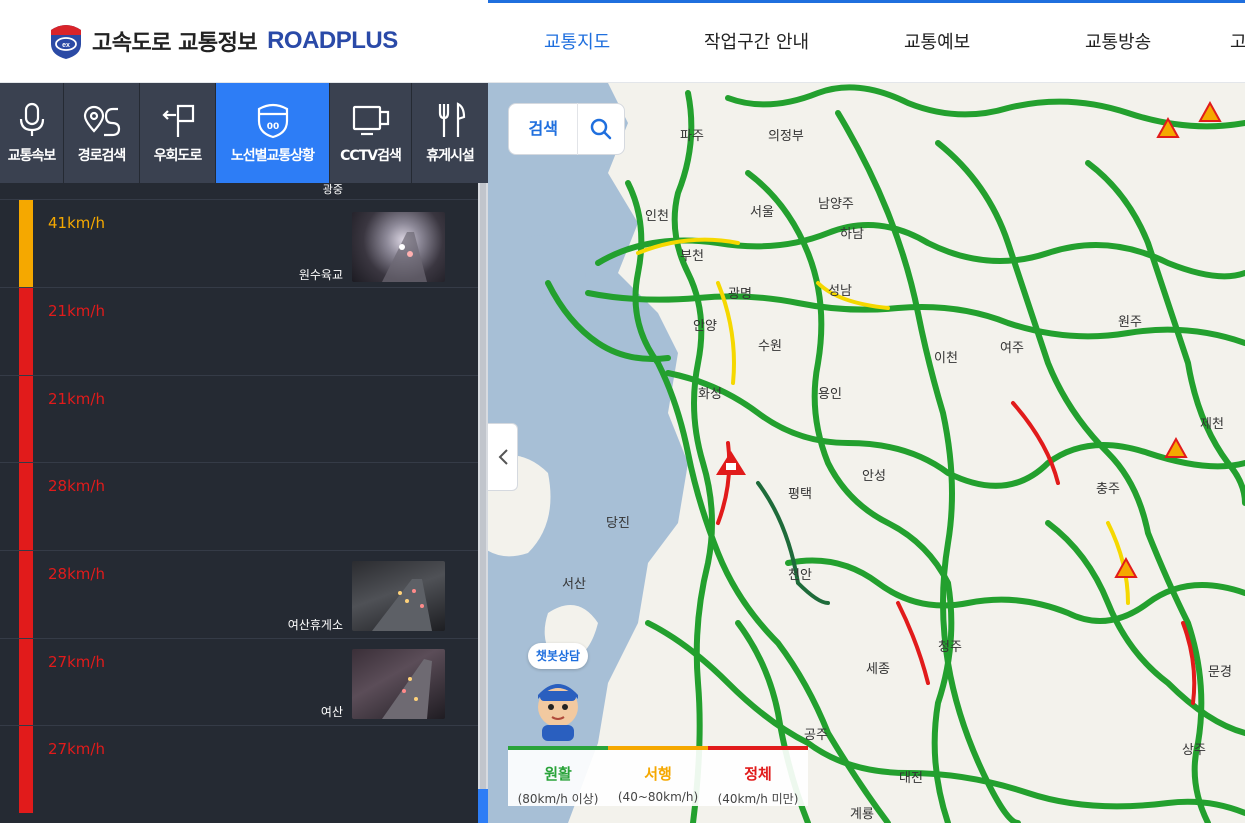 The width and height of the screenshot is (1245, 823). I want to click on place-label: 상주, so click(1194, 750).